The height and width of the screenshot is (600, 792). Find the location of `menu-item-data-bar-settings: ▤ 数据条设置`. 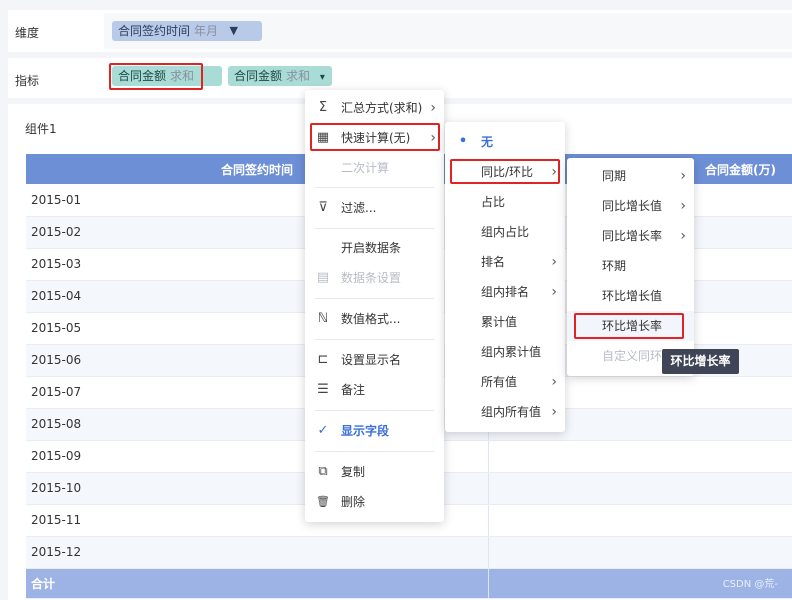

menu-item-data-bar-settings: ▤ 数据条设置 is located at coordinates (374, 278).